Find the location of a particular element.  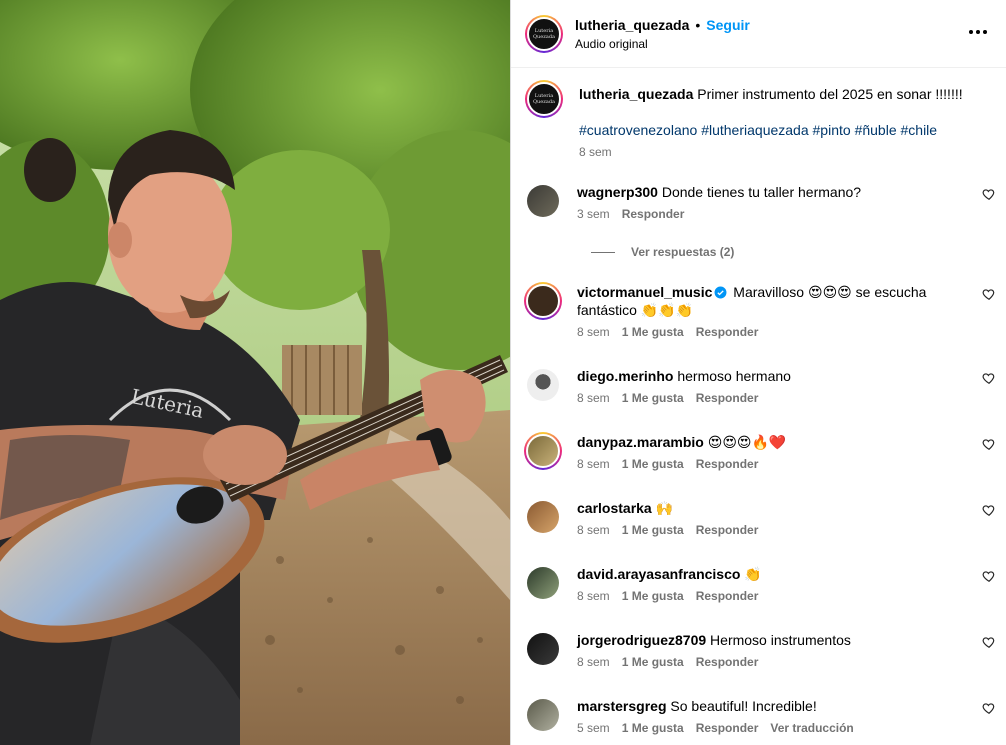

comment-text: 👏 is located at coordinates (753, 574).